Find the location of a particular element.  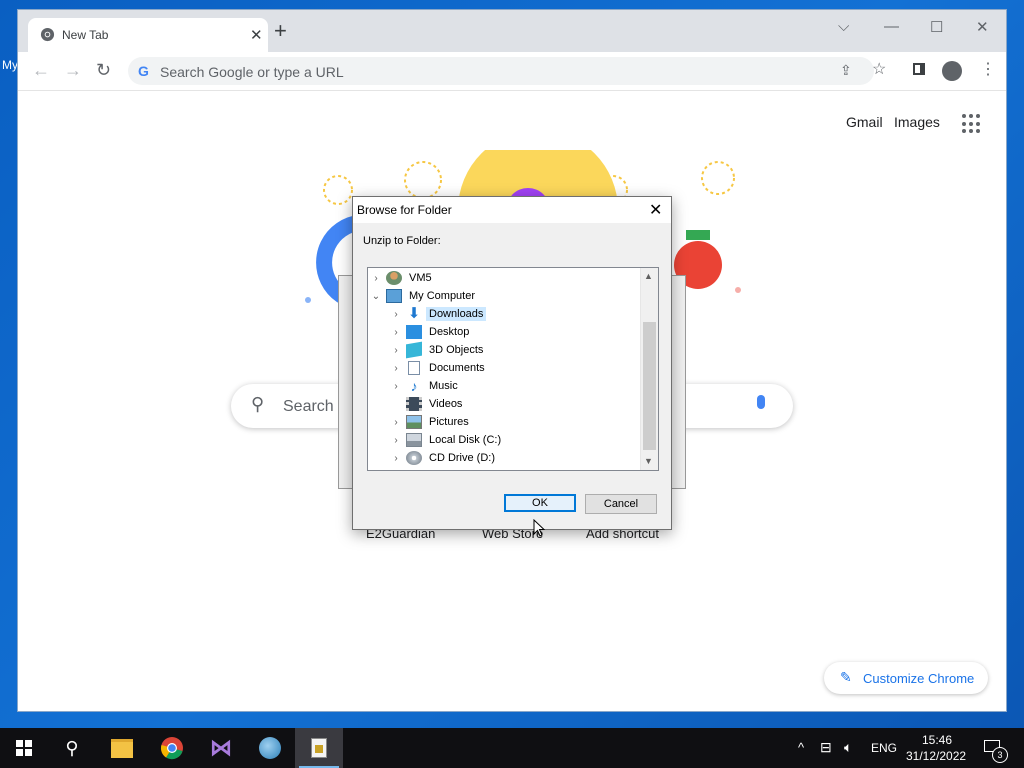

tree-item-cd-drive-d: › CD Drive (D:) is located at coordinates (444, 458).